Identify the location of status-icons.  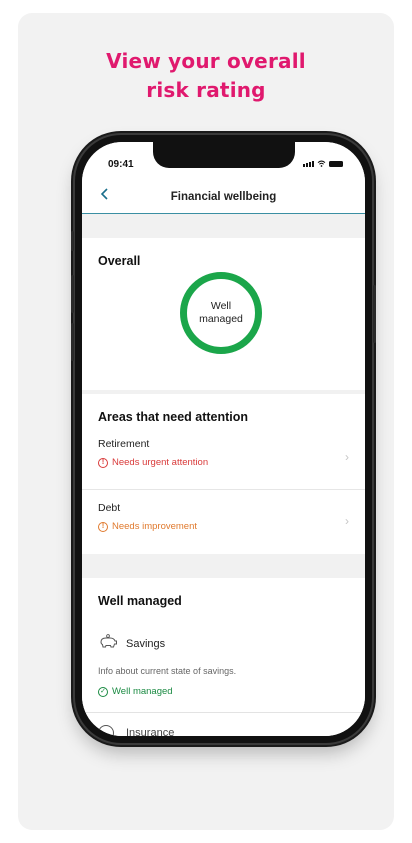
(323, 163).